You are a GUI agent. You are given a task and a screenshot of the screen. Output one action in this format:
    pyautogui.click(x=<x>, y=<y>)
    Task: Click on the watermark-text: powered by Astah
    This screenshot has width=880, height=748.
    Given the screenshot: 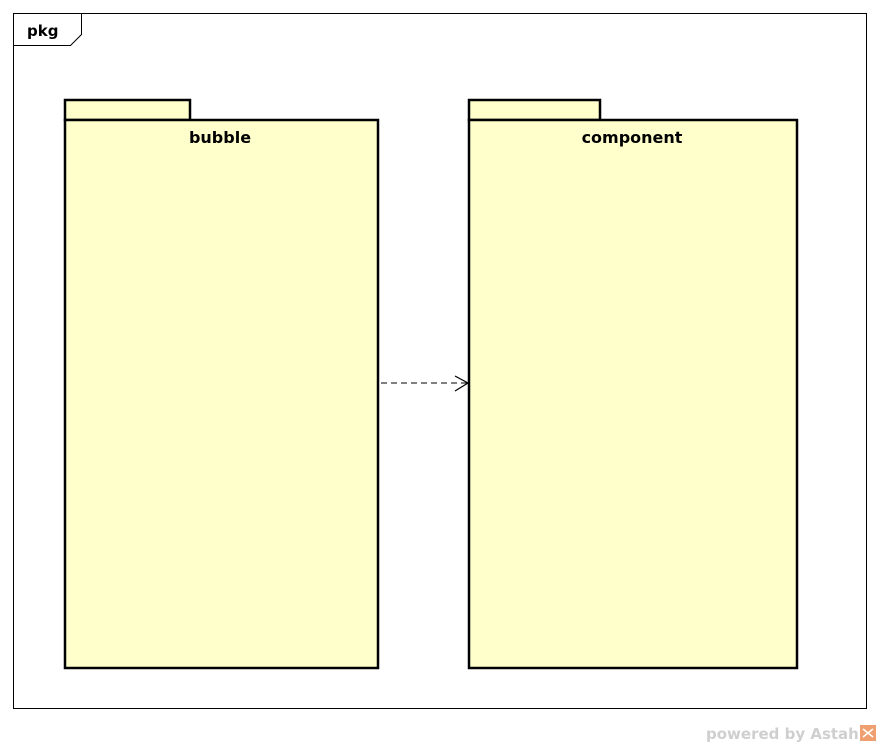 What is the action you would take?
    pyautogui.click(x=782, y=734)
    